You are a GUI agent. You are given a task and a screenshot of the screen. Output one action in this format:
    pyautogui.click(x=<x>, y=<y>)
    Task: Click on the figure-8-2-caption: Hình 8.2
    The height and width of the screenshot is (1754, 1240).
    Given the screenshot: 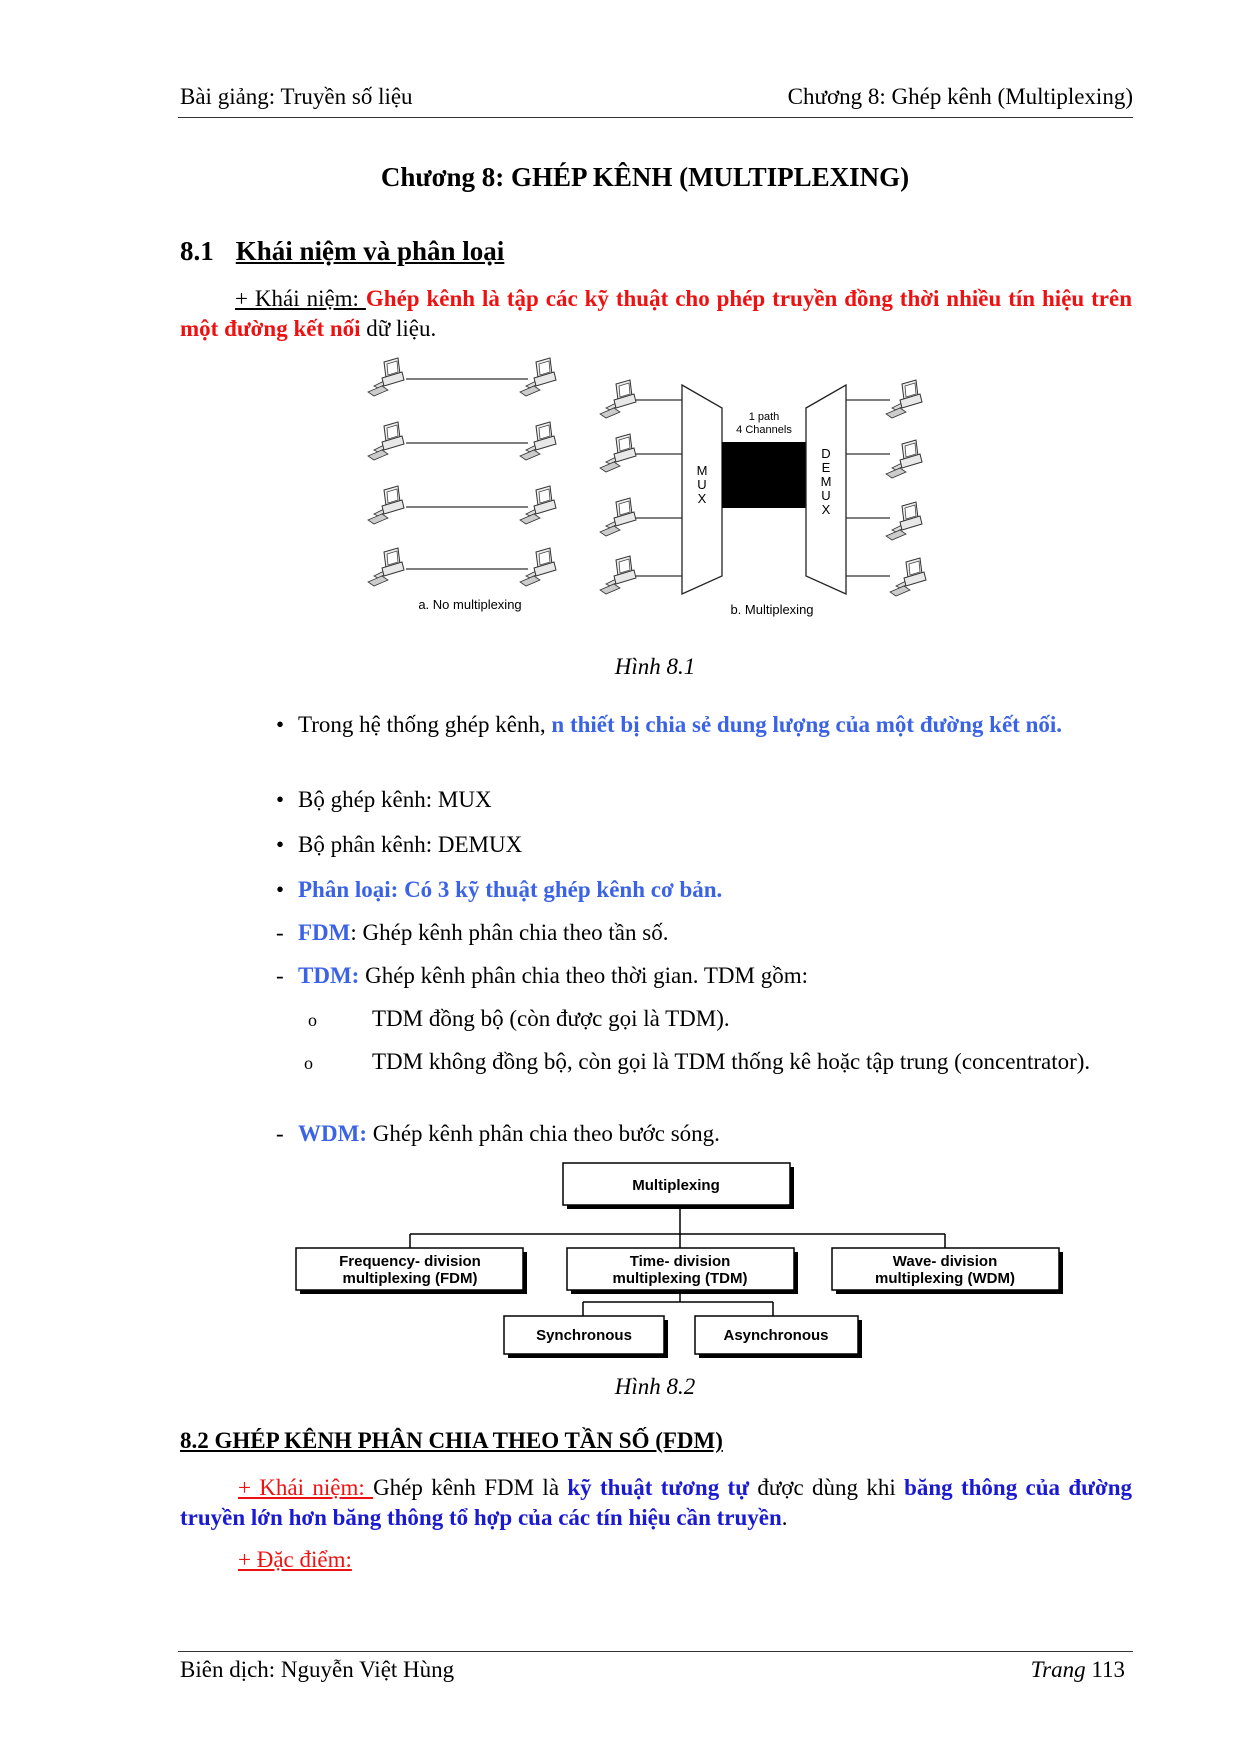 What is the action you would take?
    pyautogui.click(x=655, y=1386)
    